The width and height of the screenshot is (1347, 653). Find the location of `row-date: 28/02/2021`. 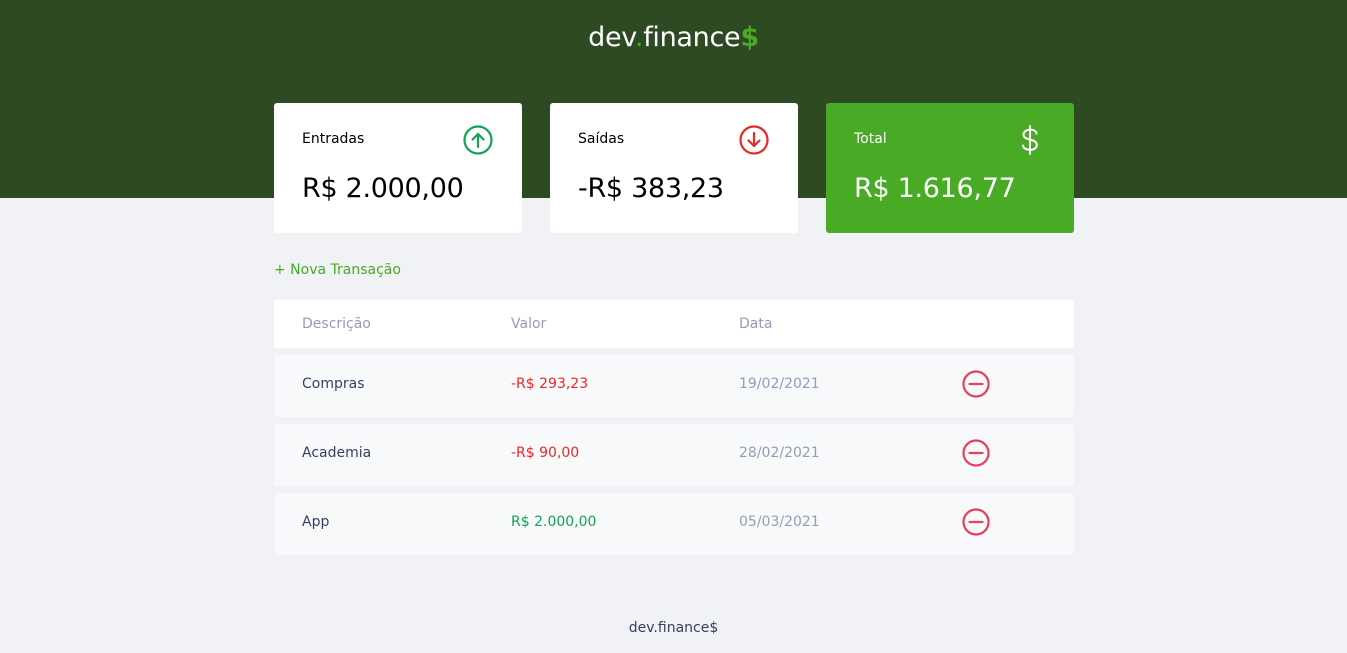

row-date: 28/02/2021 is located at coordinates (779, 453).